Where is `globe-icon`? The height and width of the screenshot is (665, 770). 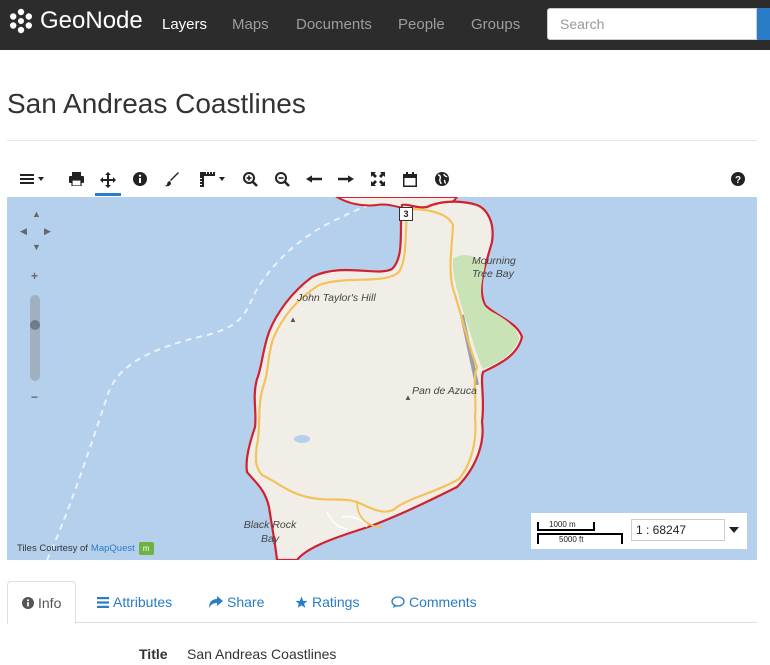 globe-icon is located at coordinates (442, 179).